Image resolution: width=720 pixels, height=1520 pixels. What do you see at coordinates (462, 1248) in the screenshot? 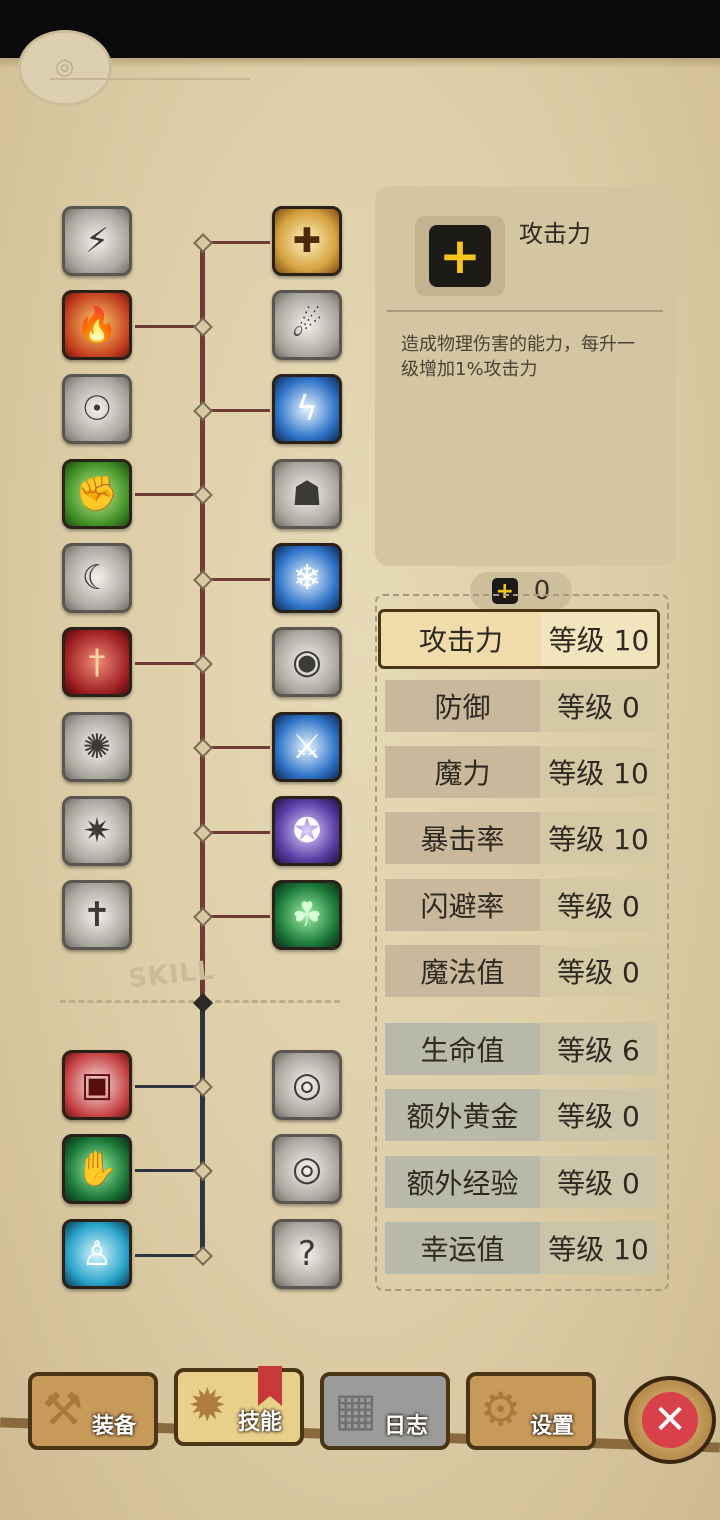
I see `stat-name: 幸运值` at bounding box center [462, 1248].